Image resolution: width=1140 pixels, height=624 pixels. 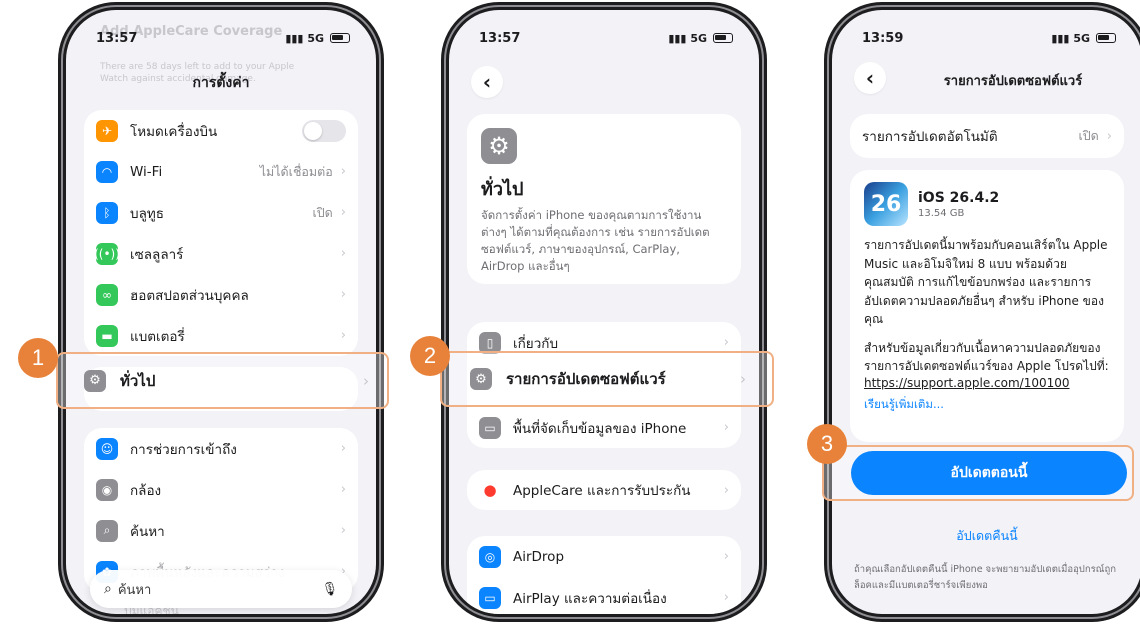 I want to click on status-bar: 13:57 ▮▮▮ 5G, so click(x=223, y=38).